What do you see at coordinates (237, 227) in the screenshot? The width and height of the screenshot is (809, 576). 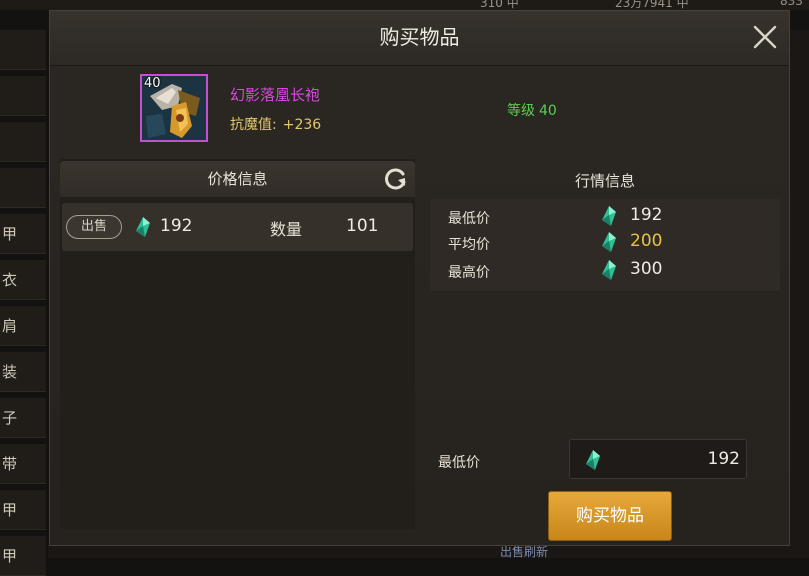 I see `listing-row: 出售 192 数量 101` at bounding box center [237, 227].